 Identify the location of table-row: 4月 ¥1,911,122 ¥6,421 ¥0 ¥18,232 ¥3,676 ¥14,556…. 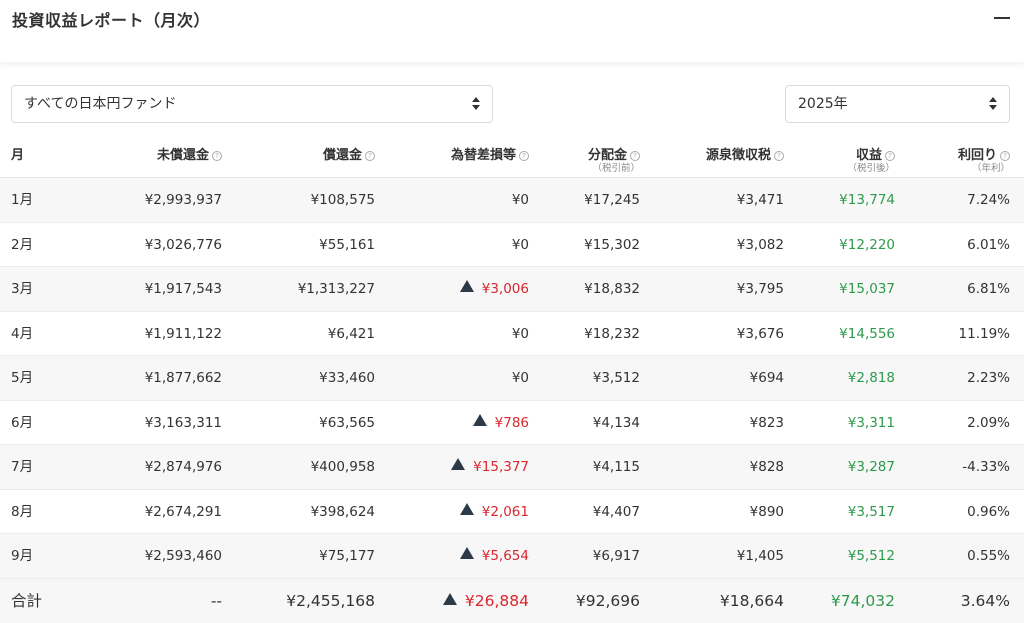
(512, 334).